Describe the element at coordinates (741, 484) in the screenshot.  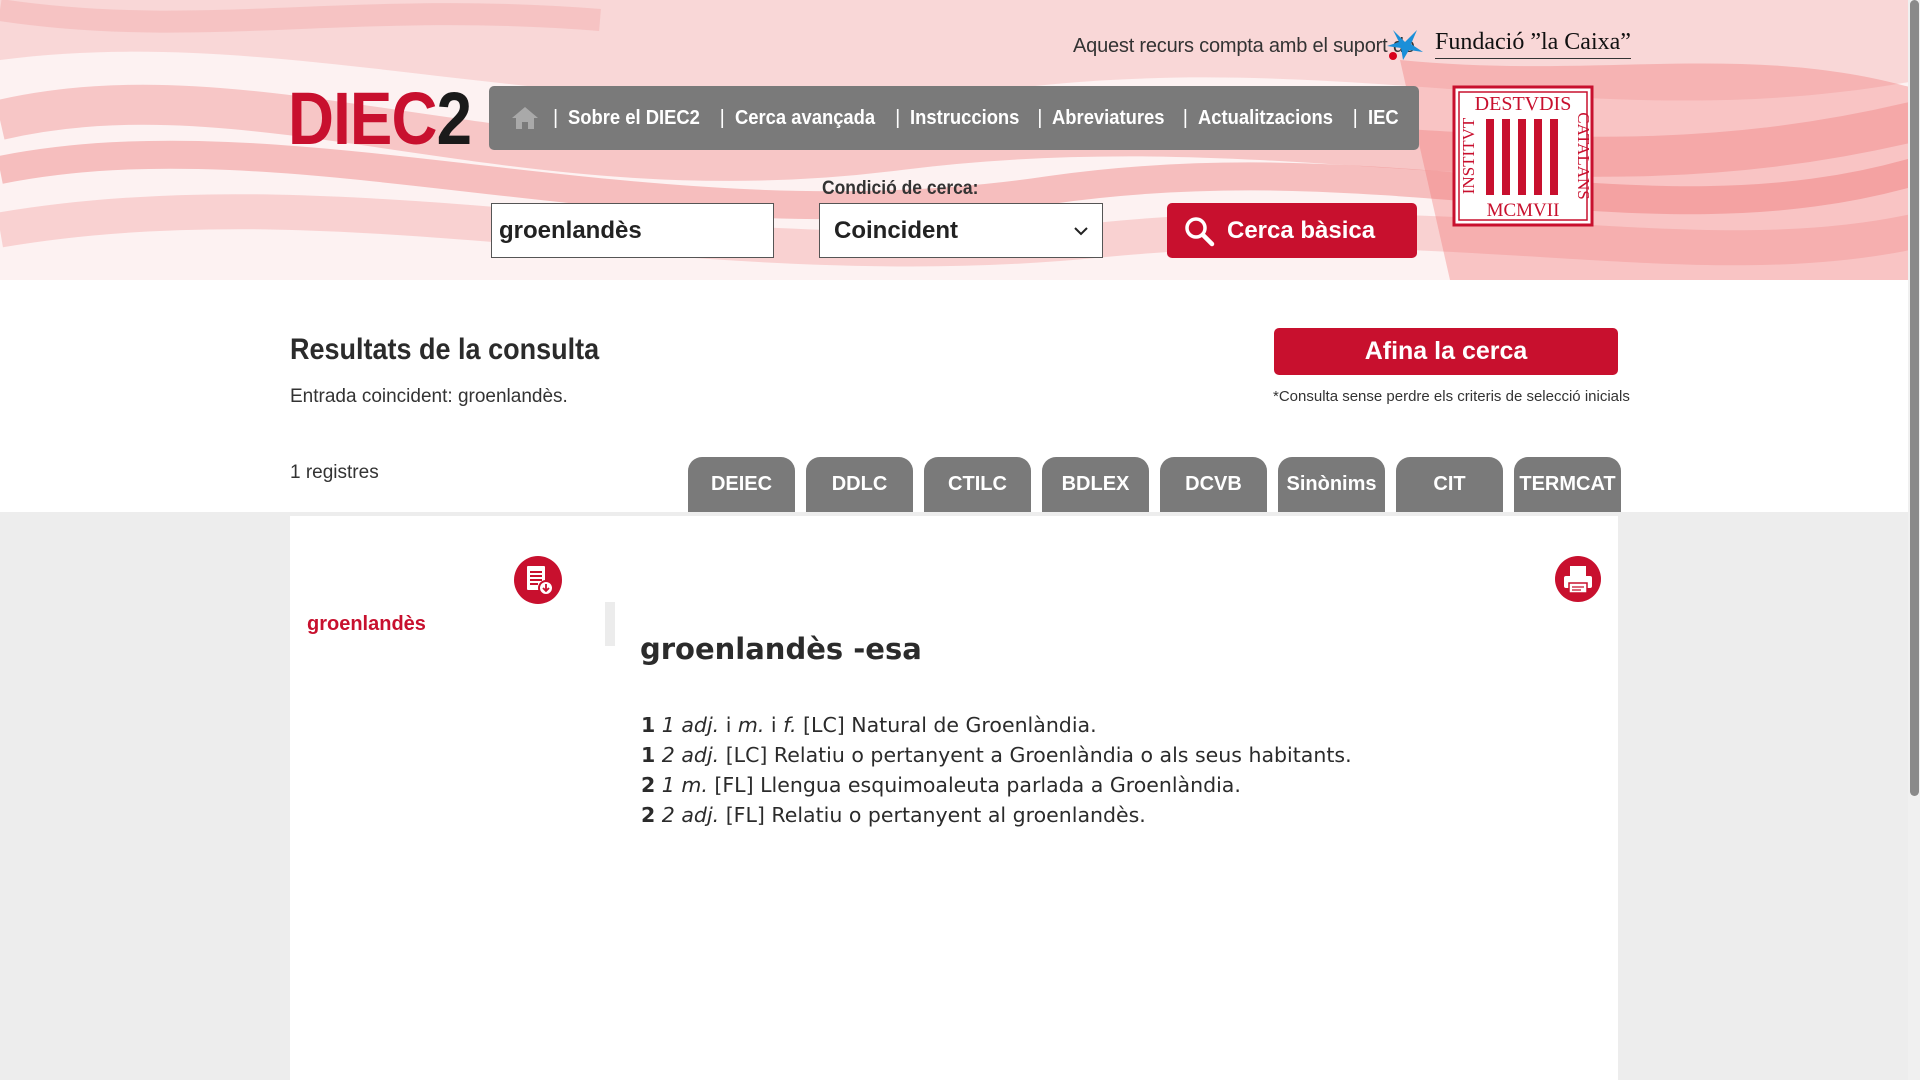
I see `tab-deiec: DEIEC` at that location.